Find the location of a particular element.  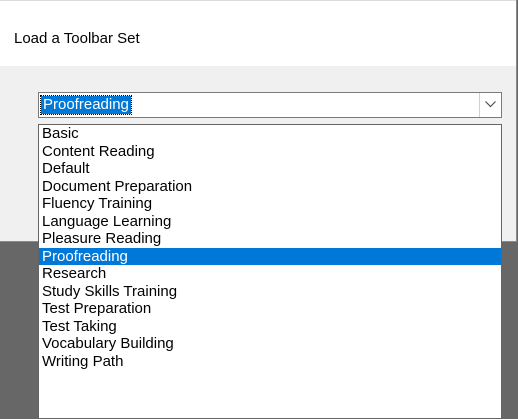

dropdown-option: Content Reading is located at coordinates (270, 152).